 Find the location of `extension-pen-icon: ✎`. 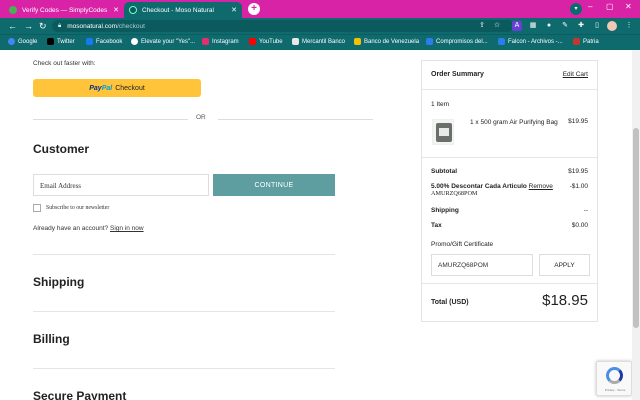

extension-pen-icon: ✎ is located at coordinates (565, 26).